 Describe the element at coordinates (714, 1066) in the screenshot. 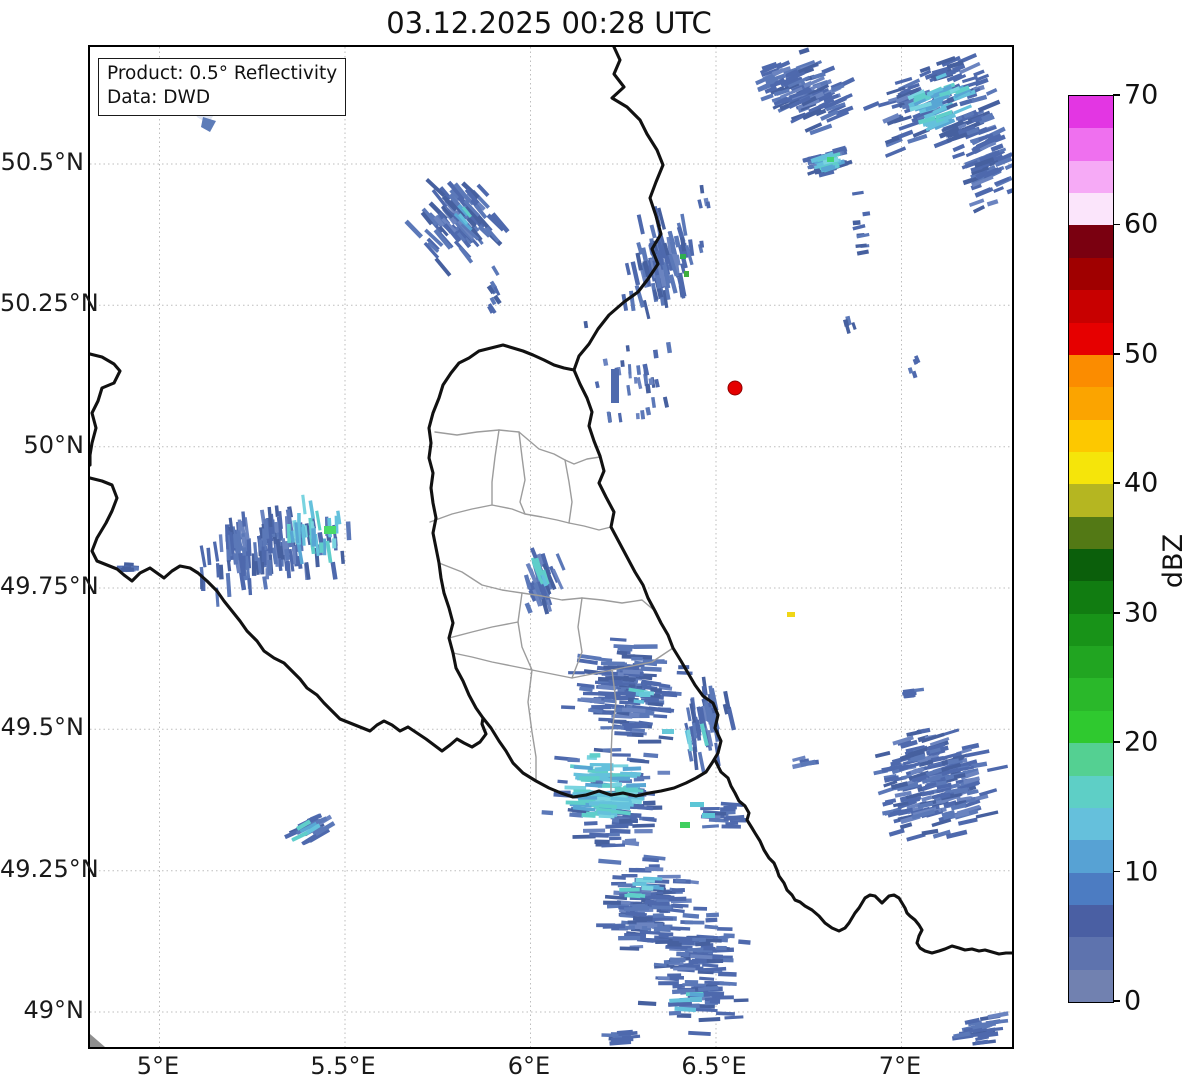

I see `lon-tick-label: 6.5°E` at that location.